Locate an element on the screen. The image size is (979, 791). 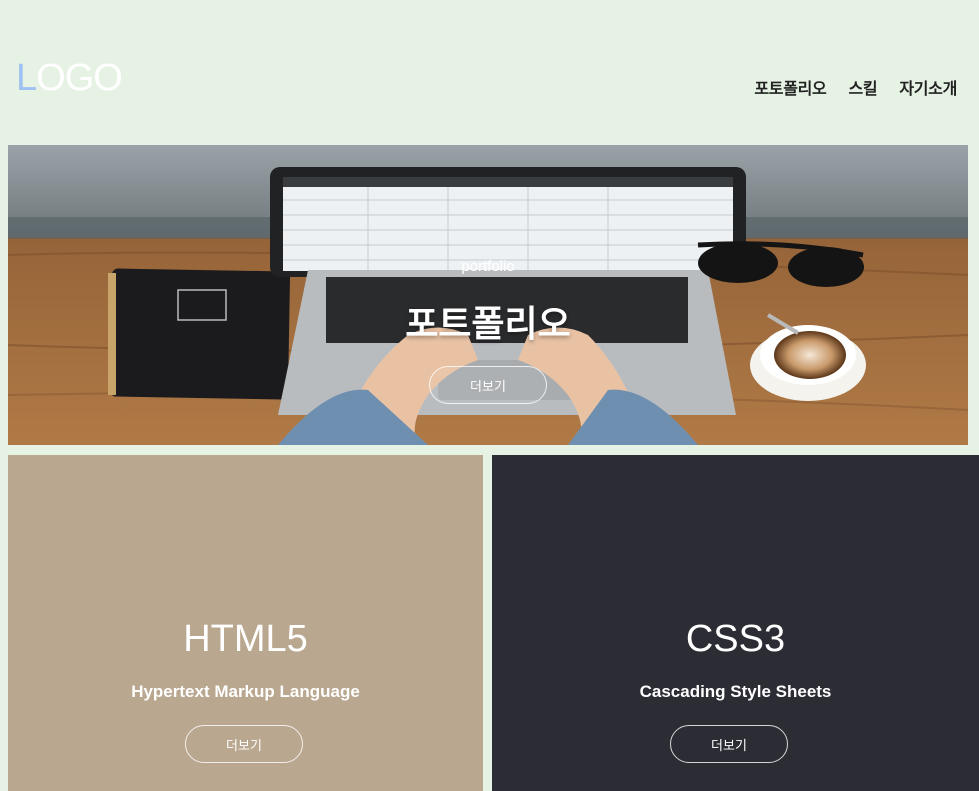
logo: LOGO is located at coordinates (69, 78).